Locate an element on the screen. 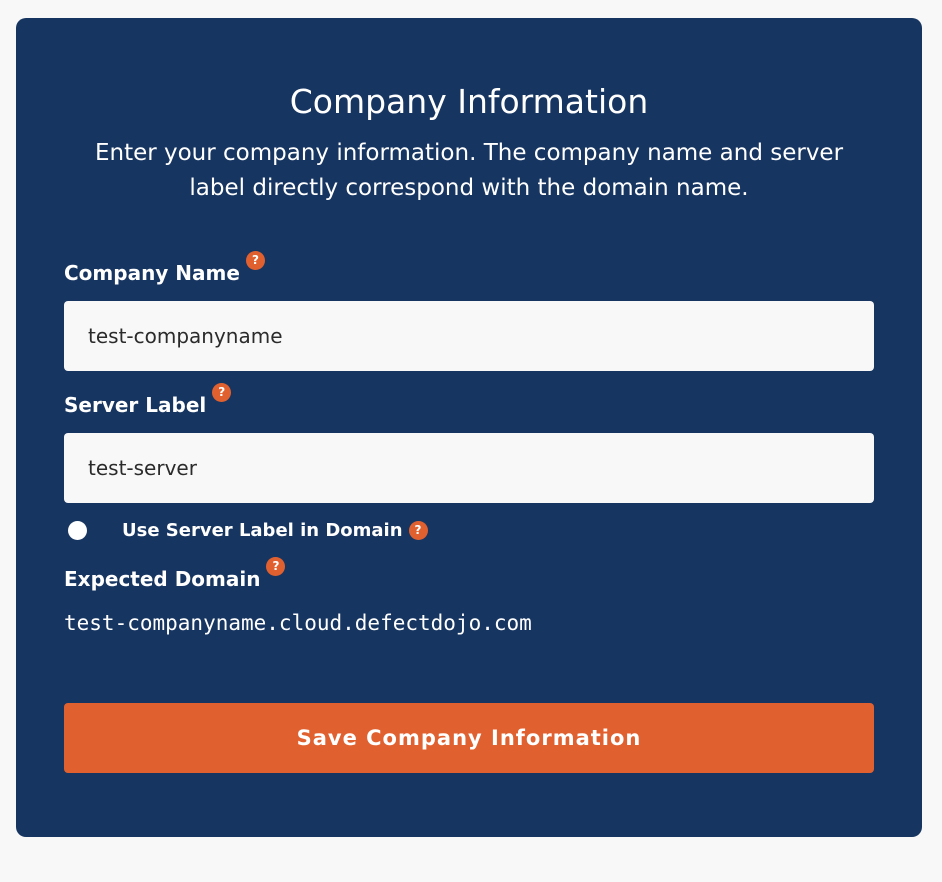  use-server-label-toggle is located at coordinates (77, 530).